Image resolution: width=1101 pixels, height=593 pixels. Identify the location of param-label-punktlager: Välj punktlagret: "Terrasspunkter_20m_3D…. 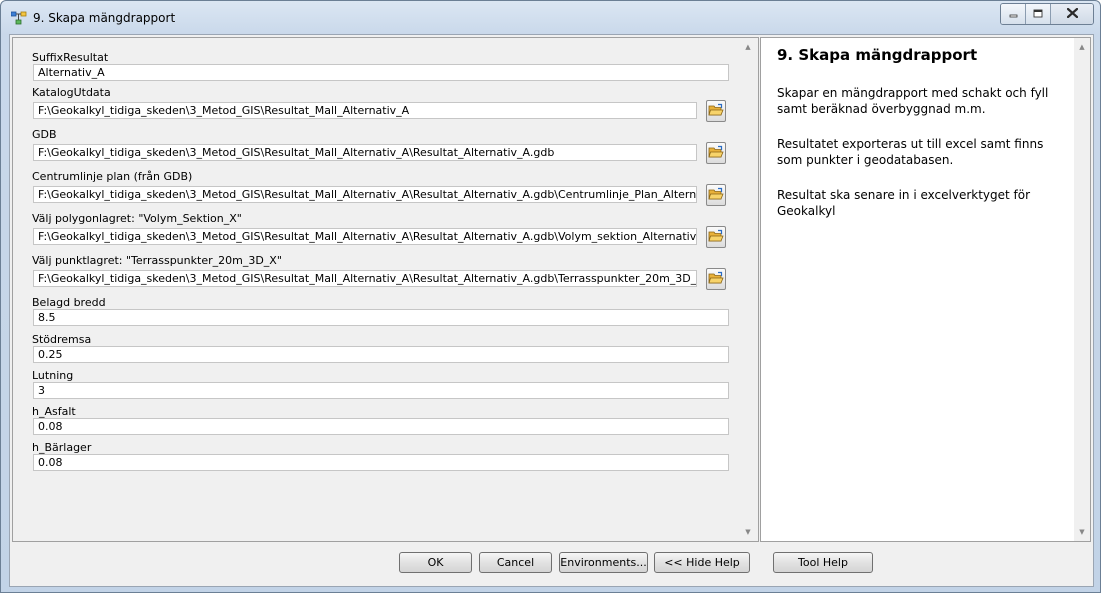
(157, 260).